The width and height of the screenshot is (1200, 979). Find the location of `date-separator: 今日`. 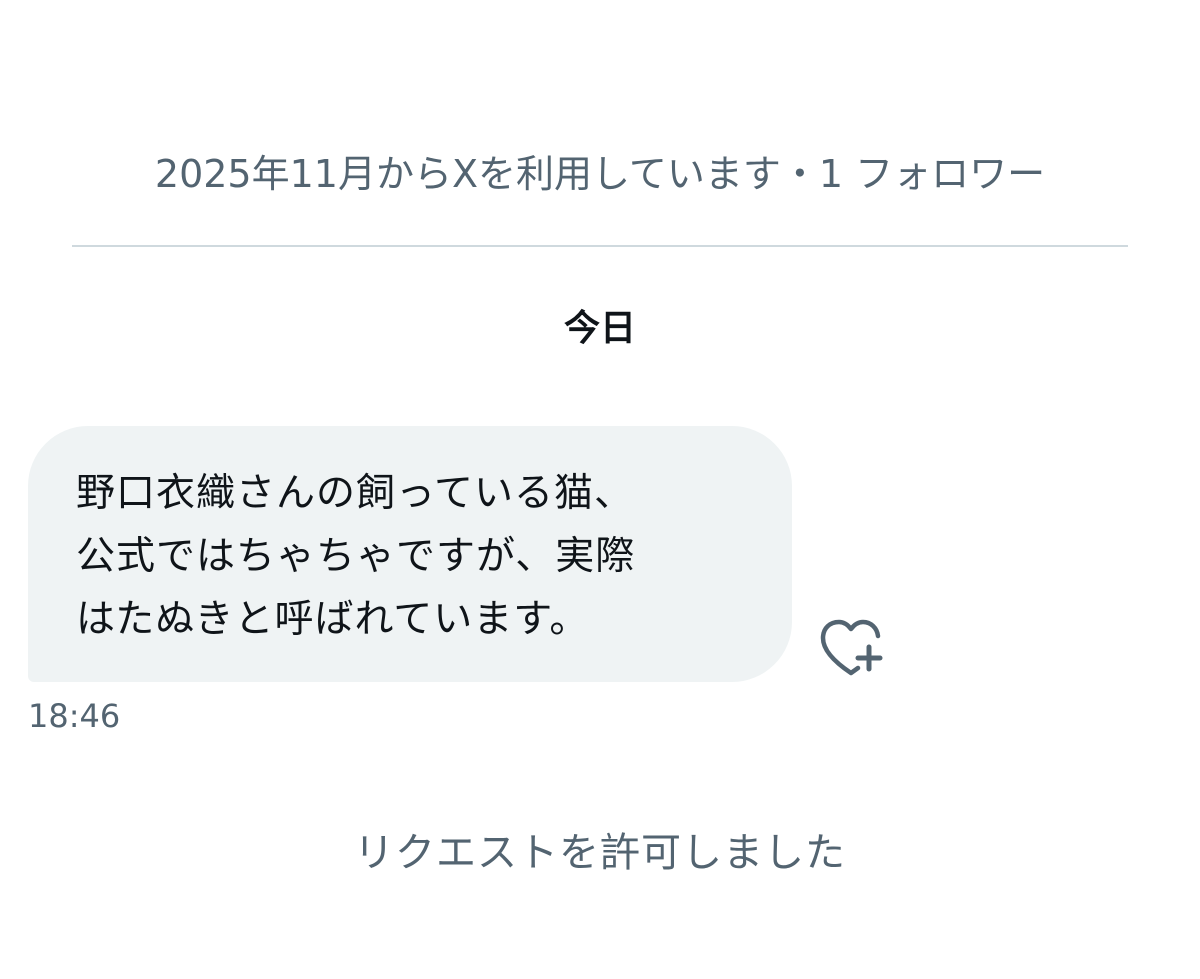

date-separator: 今日 is located at coordinates (599, 328).